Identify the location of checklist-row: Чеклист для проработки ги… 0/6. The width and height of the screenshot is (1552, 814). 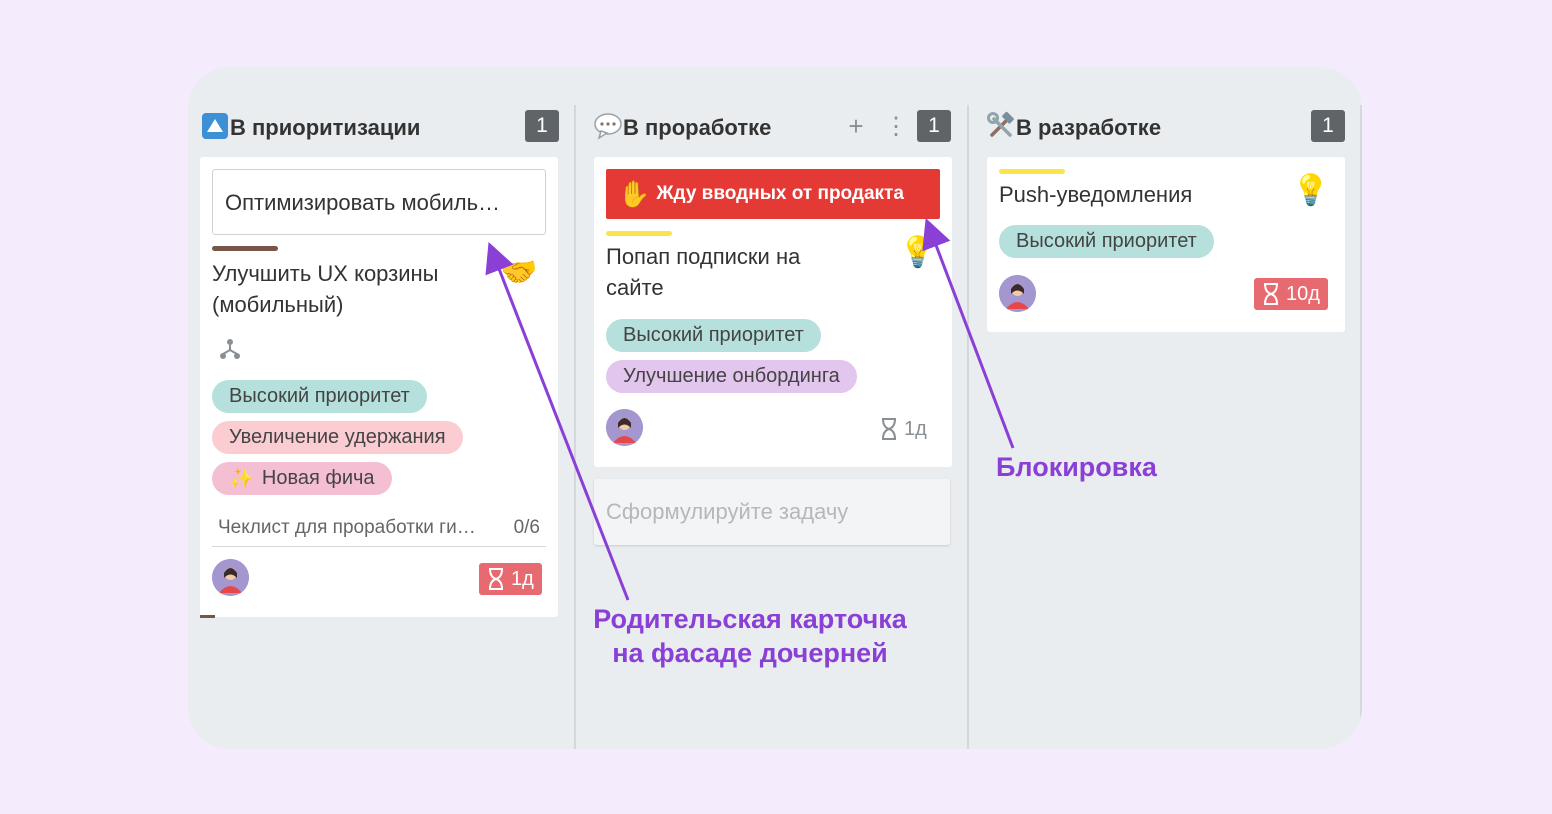
(379, 532).